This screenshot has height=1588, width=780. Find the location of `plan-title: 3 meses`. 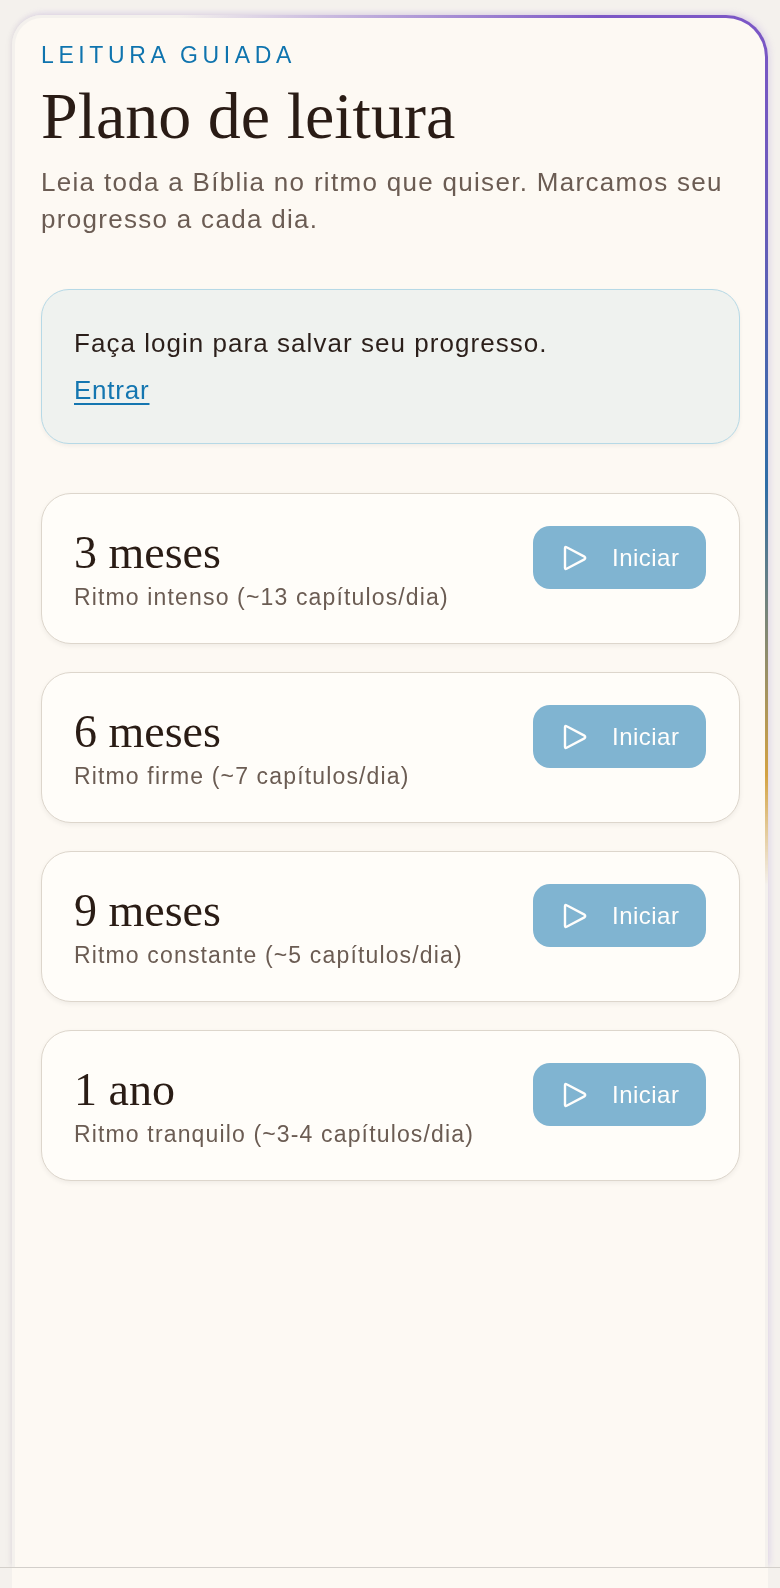

plan-title: 3 meses is located at coordinates (147, 553).